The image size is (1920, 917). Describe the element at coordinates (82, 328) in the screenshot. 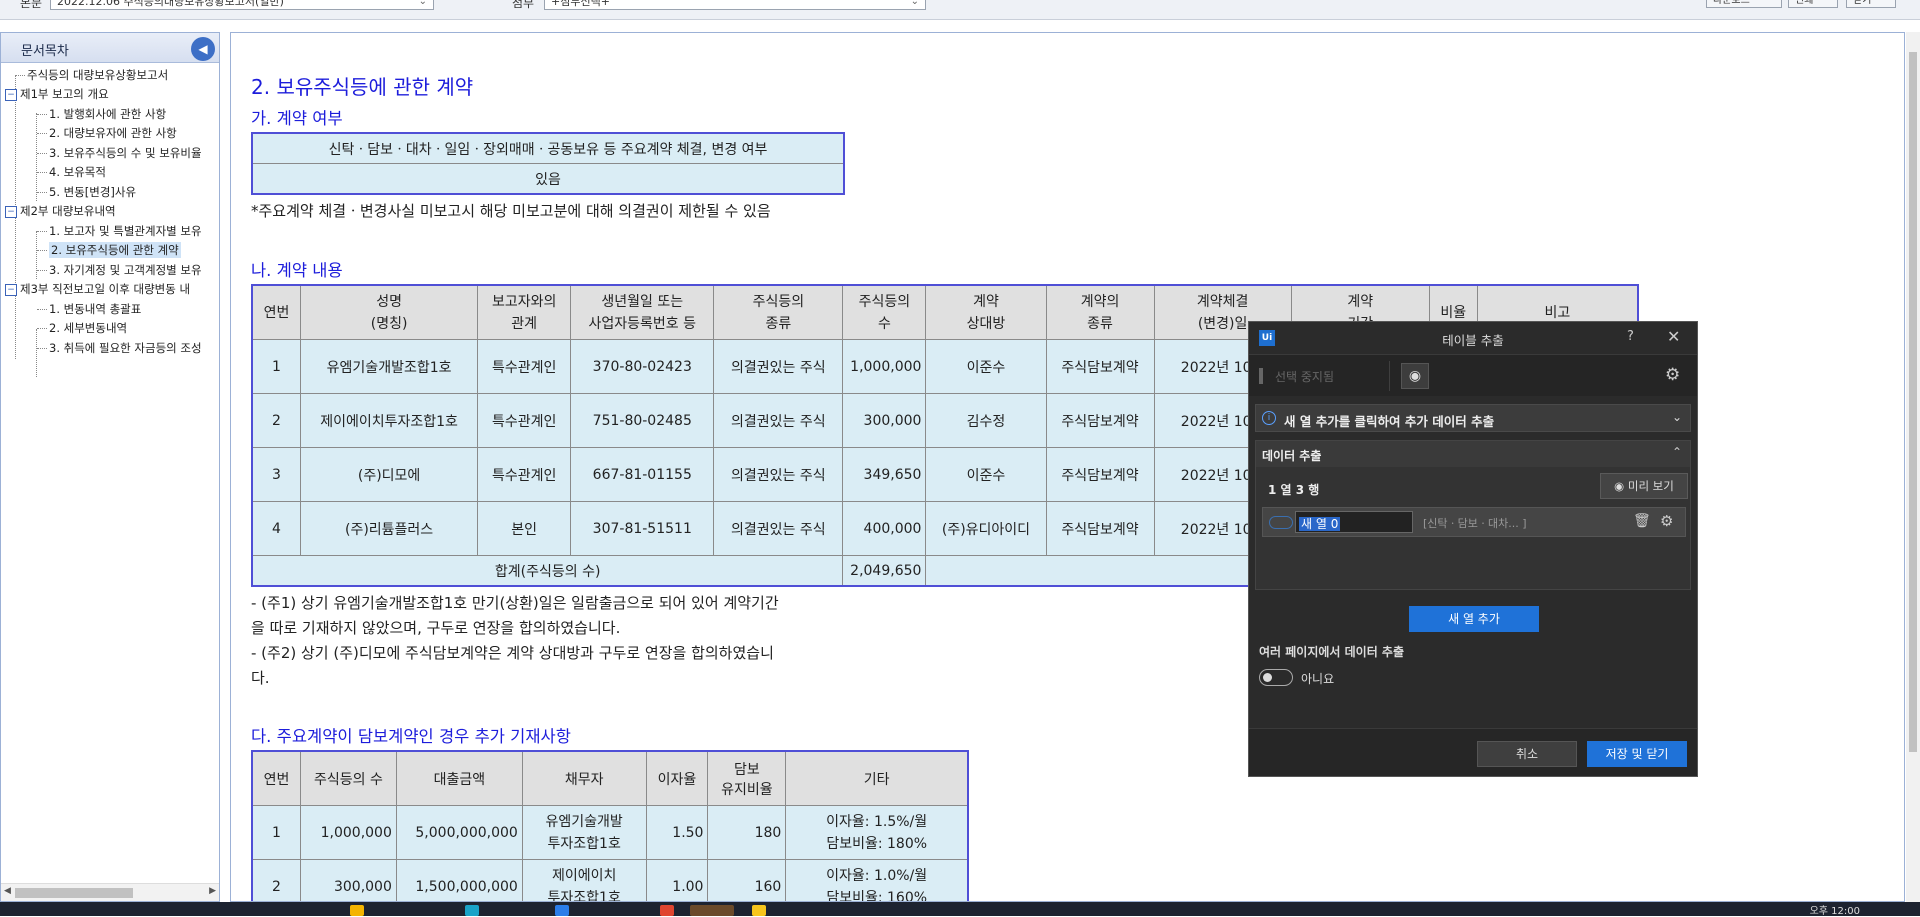

I see `toc-item-3-2: 2. 세부변동내역` at that location.